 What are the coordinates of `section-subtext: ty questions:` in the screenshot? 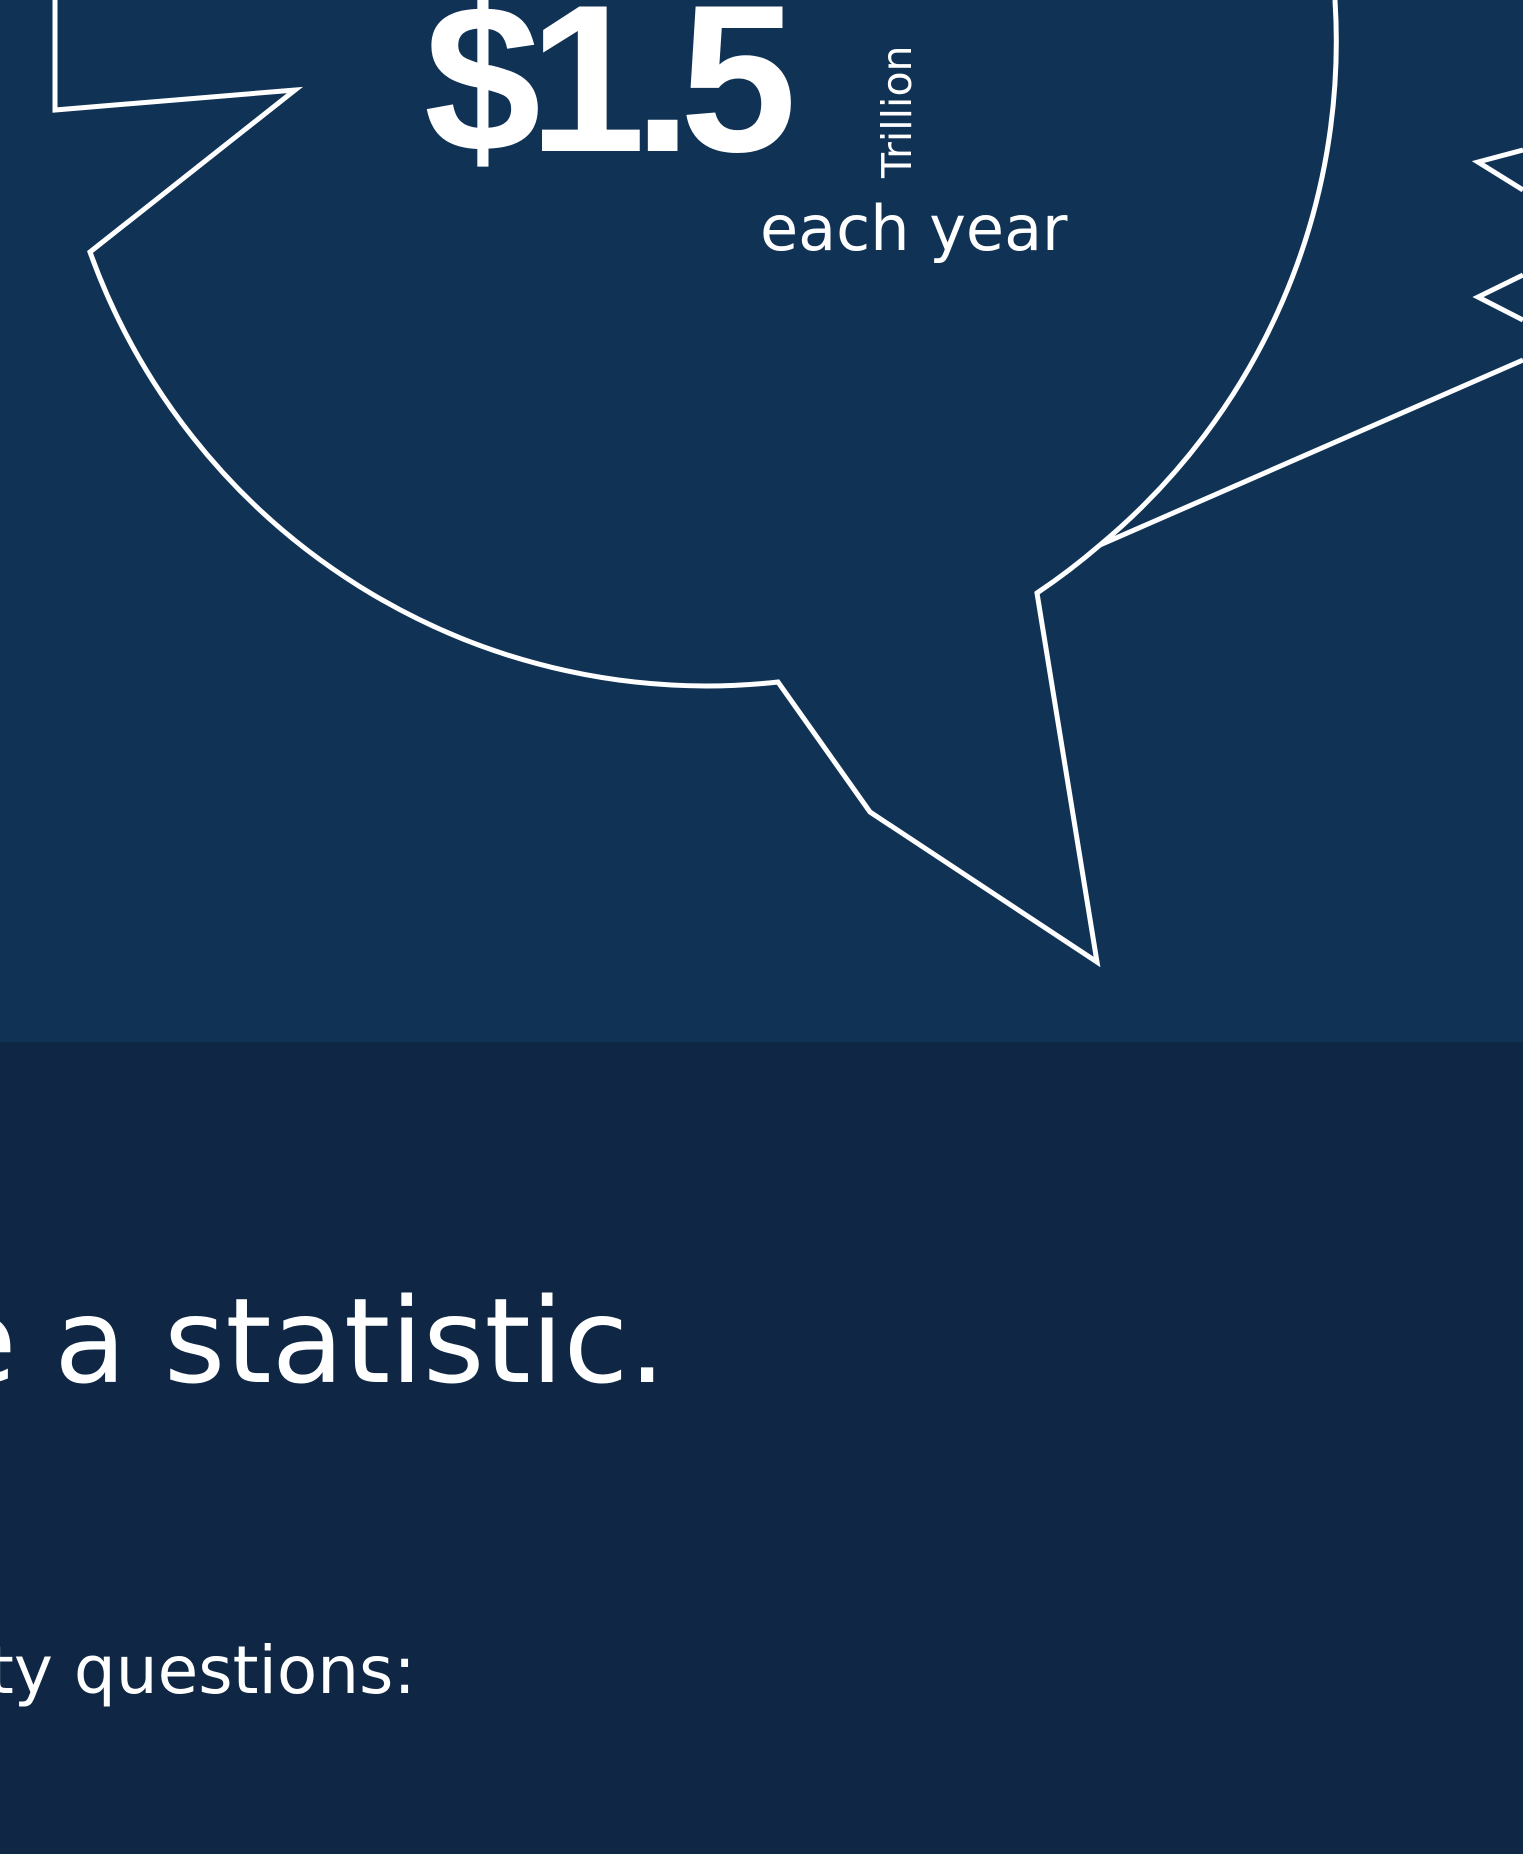 It's located at (208, 1670).